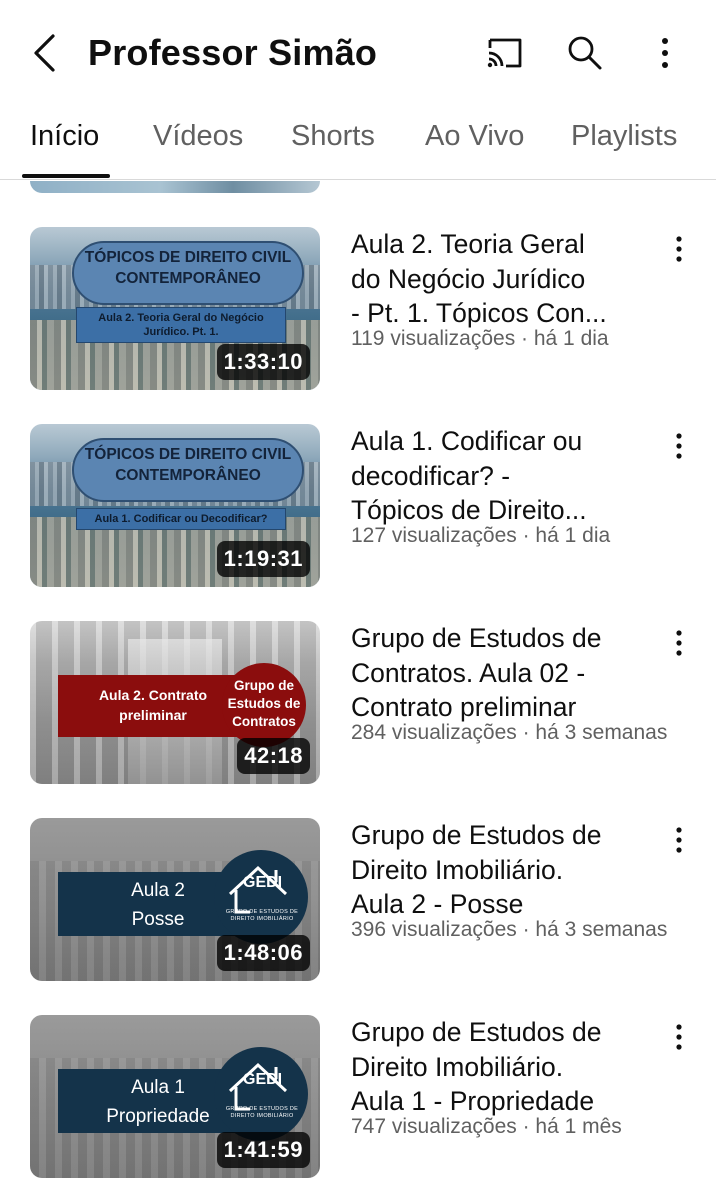  What do you see at coordinates (263, 362) in the screenshot?
I see `duration-badge: 1:33:10` at bounding box center [263, 362].